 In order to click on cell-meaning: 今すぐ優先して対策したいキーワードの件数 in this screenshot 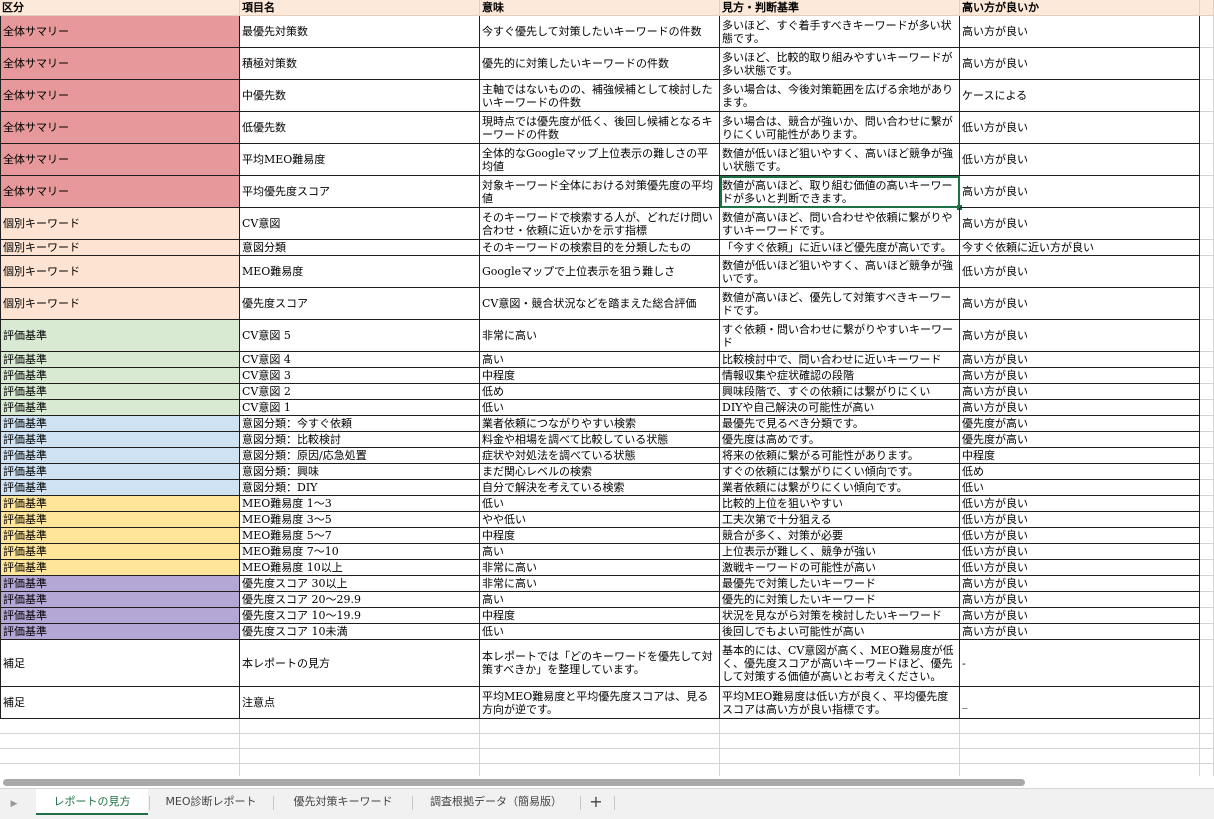, I will do `click(600, 32)`.